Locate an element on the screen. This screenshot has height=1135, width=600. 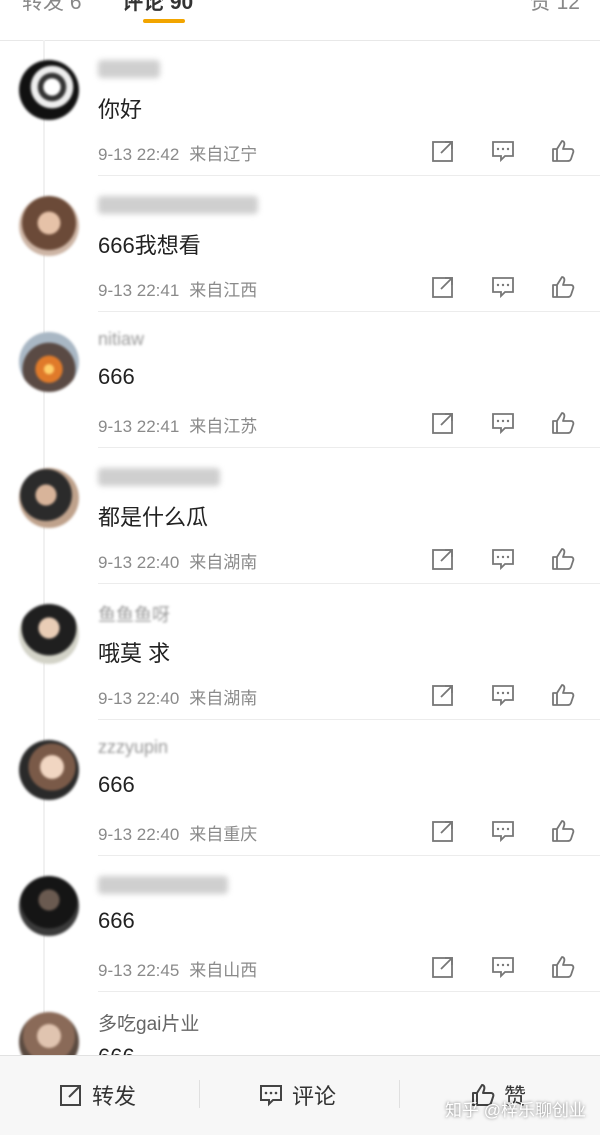
comment-button: 评论 is located at coordinates (297, 1095).